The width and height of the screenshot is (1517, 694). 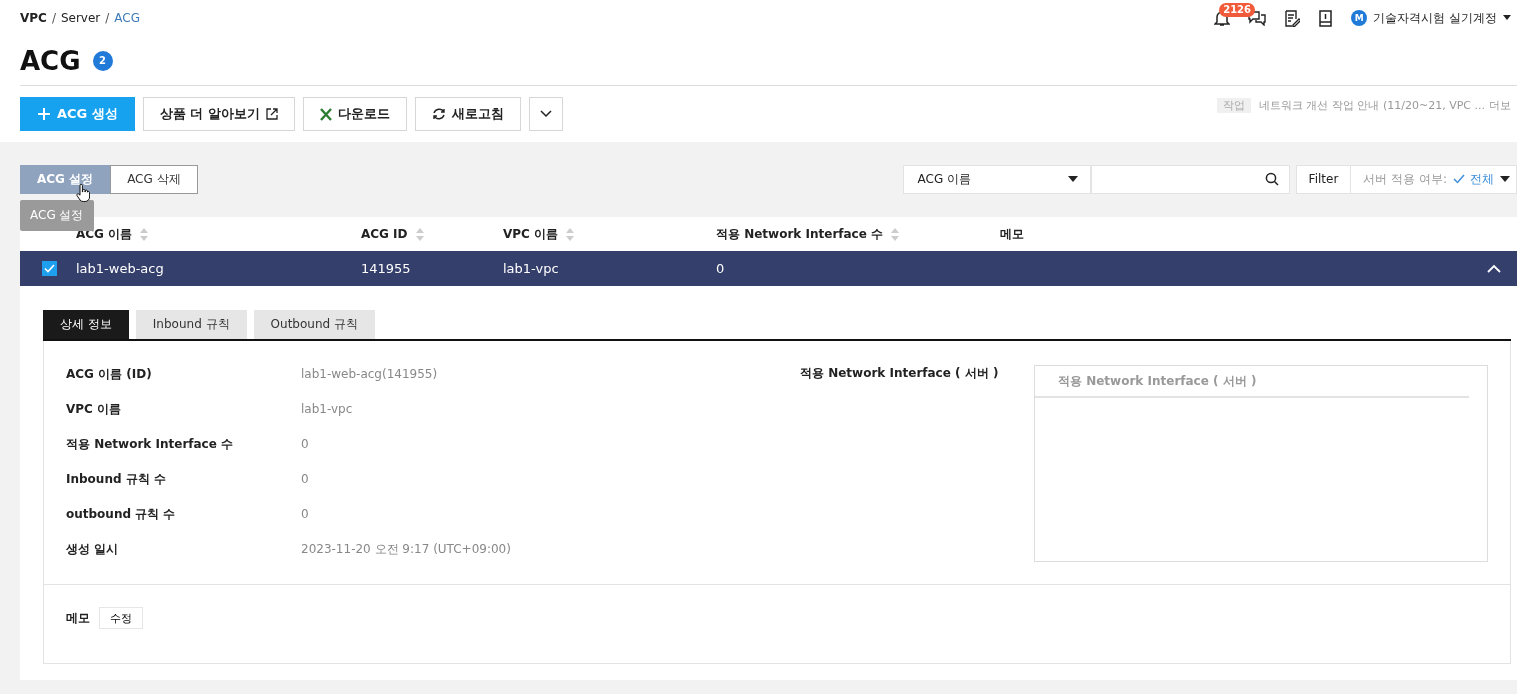 What do you see at coordinates (50, 60) in the screenshot?
I see `page-title: ACG` at bounding box center [50, 60].